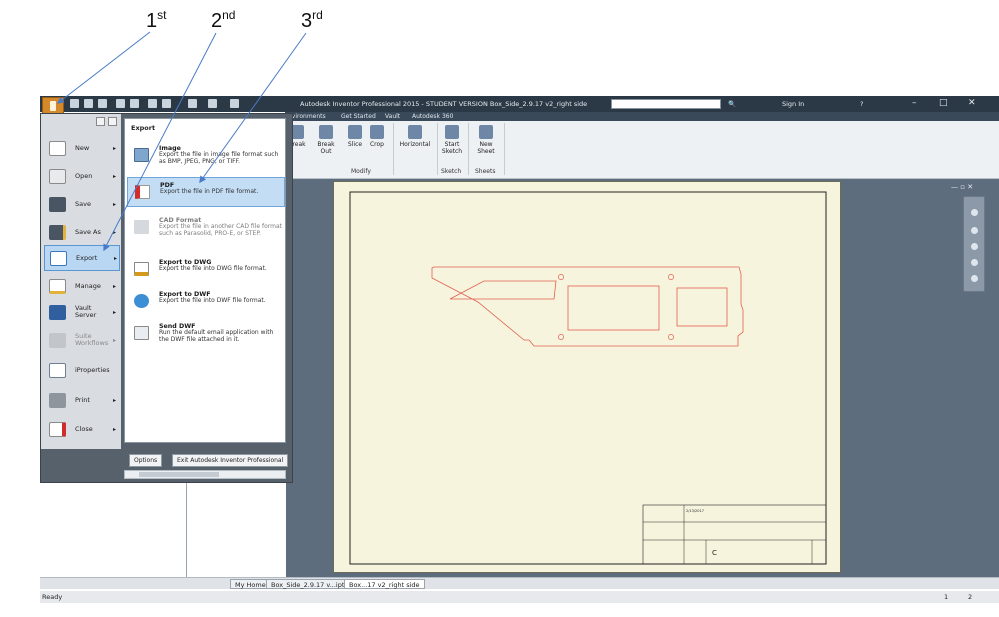  What do you see at coordinates (355, 132) in the screenshot?
I see `slice-icon` at bounding box center [355, 132].